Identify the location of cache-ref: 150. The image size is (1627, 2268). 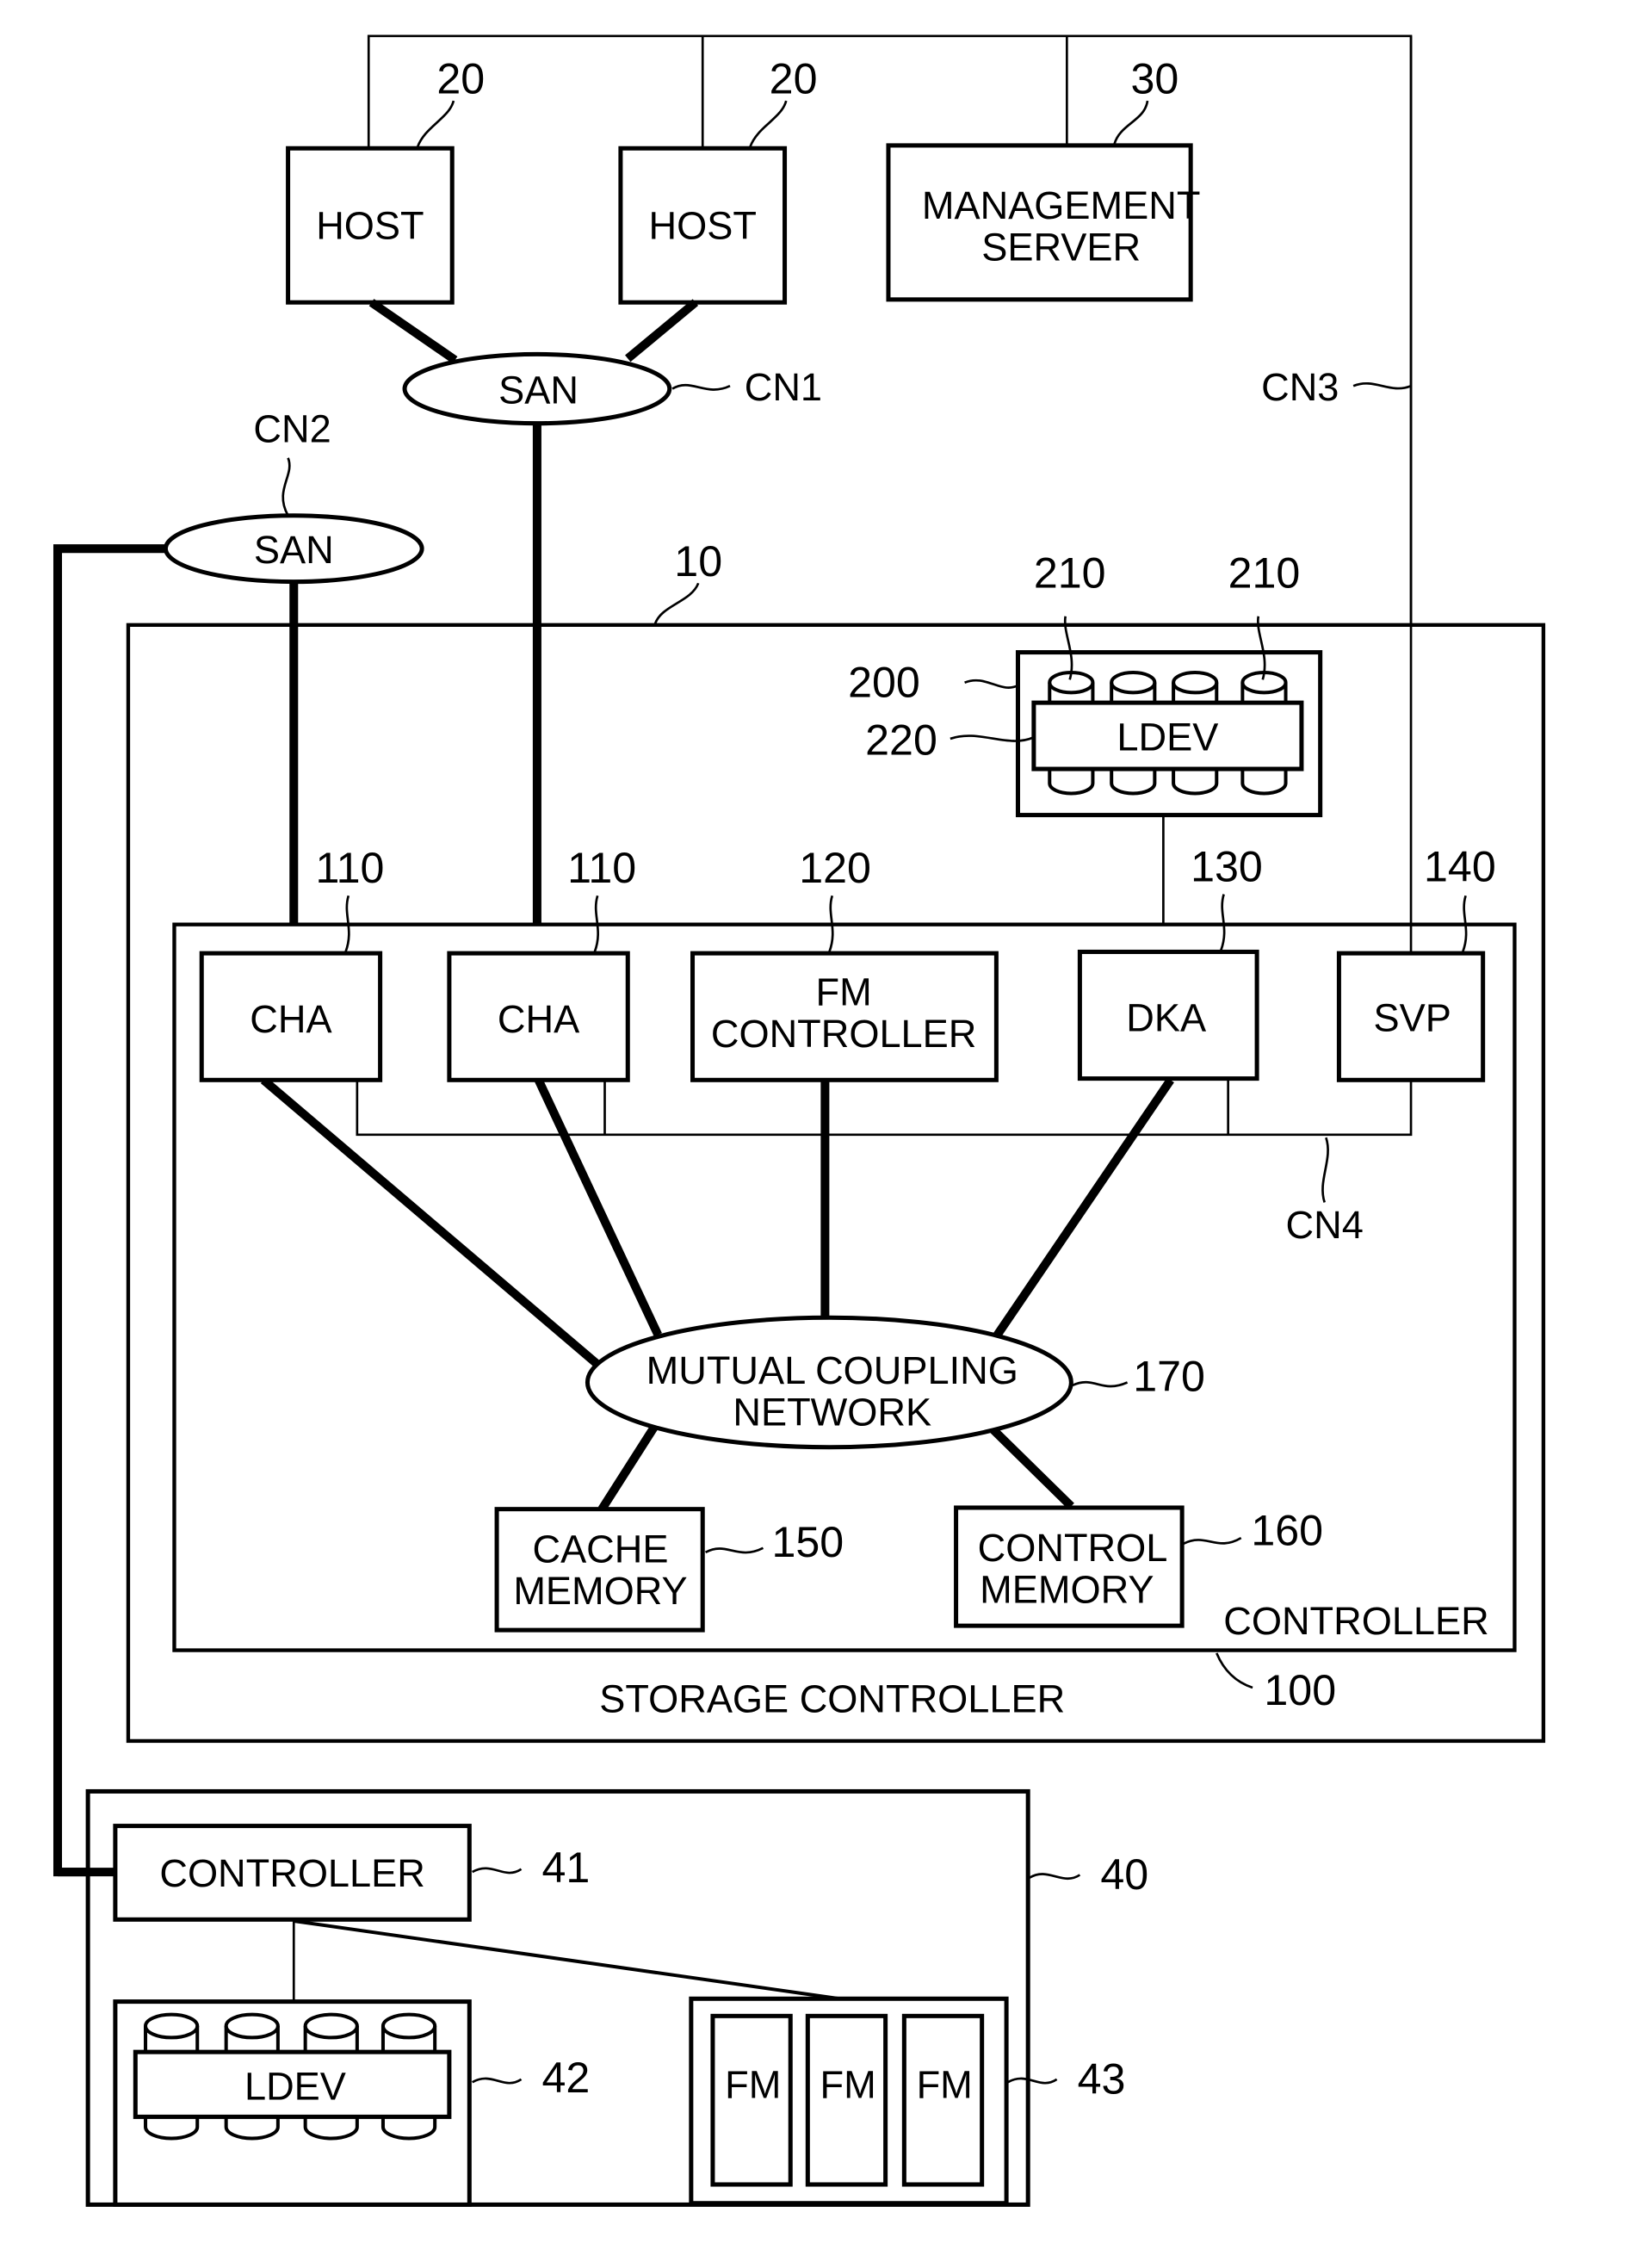
(807, 1542).